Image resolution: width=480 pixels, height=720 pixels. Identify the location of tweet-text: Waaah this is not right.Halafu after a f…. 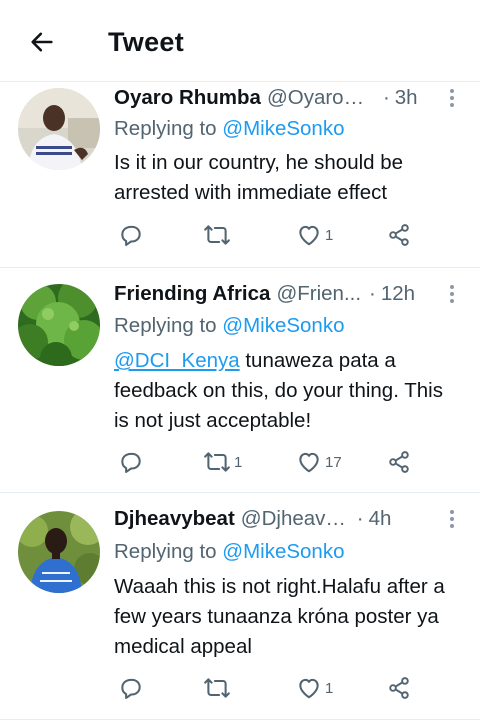
(287, 617).